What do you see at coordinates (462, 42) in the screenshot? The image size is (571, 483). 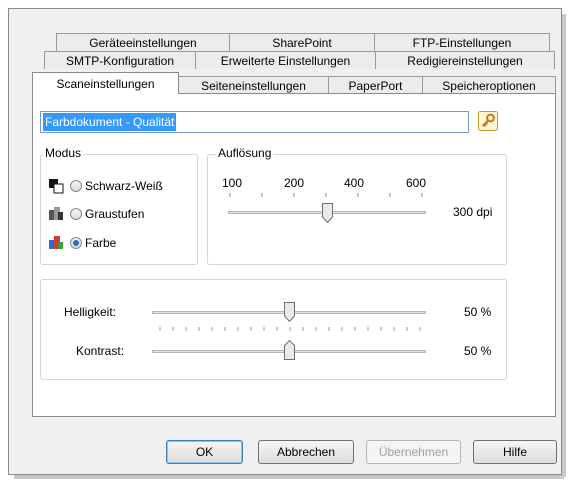 I see `tab-ftp-einstellungen: FTP-Einstellungen` at bounding box center [462, 42].